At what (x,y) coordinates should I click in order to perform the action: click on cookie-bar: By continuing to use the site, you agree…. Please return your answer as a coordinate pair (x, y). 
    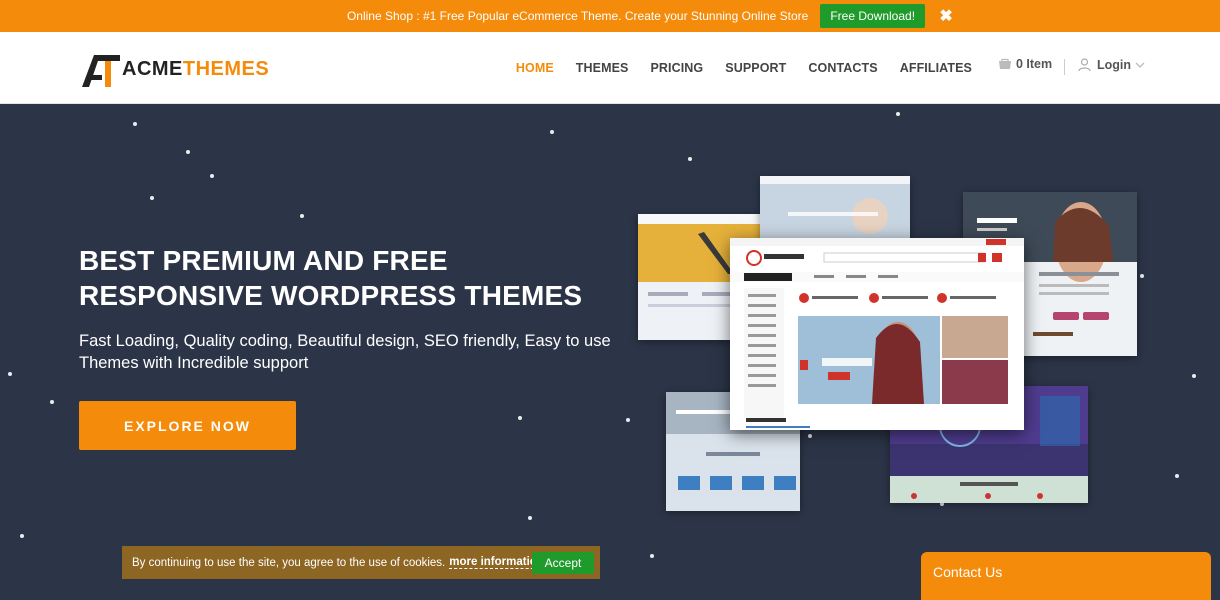
    Looking at the image, I should click on (361, 562).